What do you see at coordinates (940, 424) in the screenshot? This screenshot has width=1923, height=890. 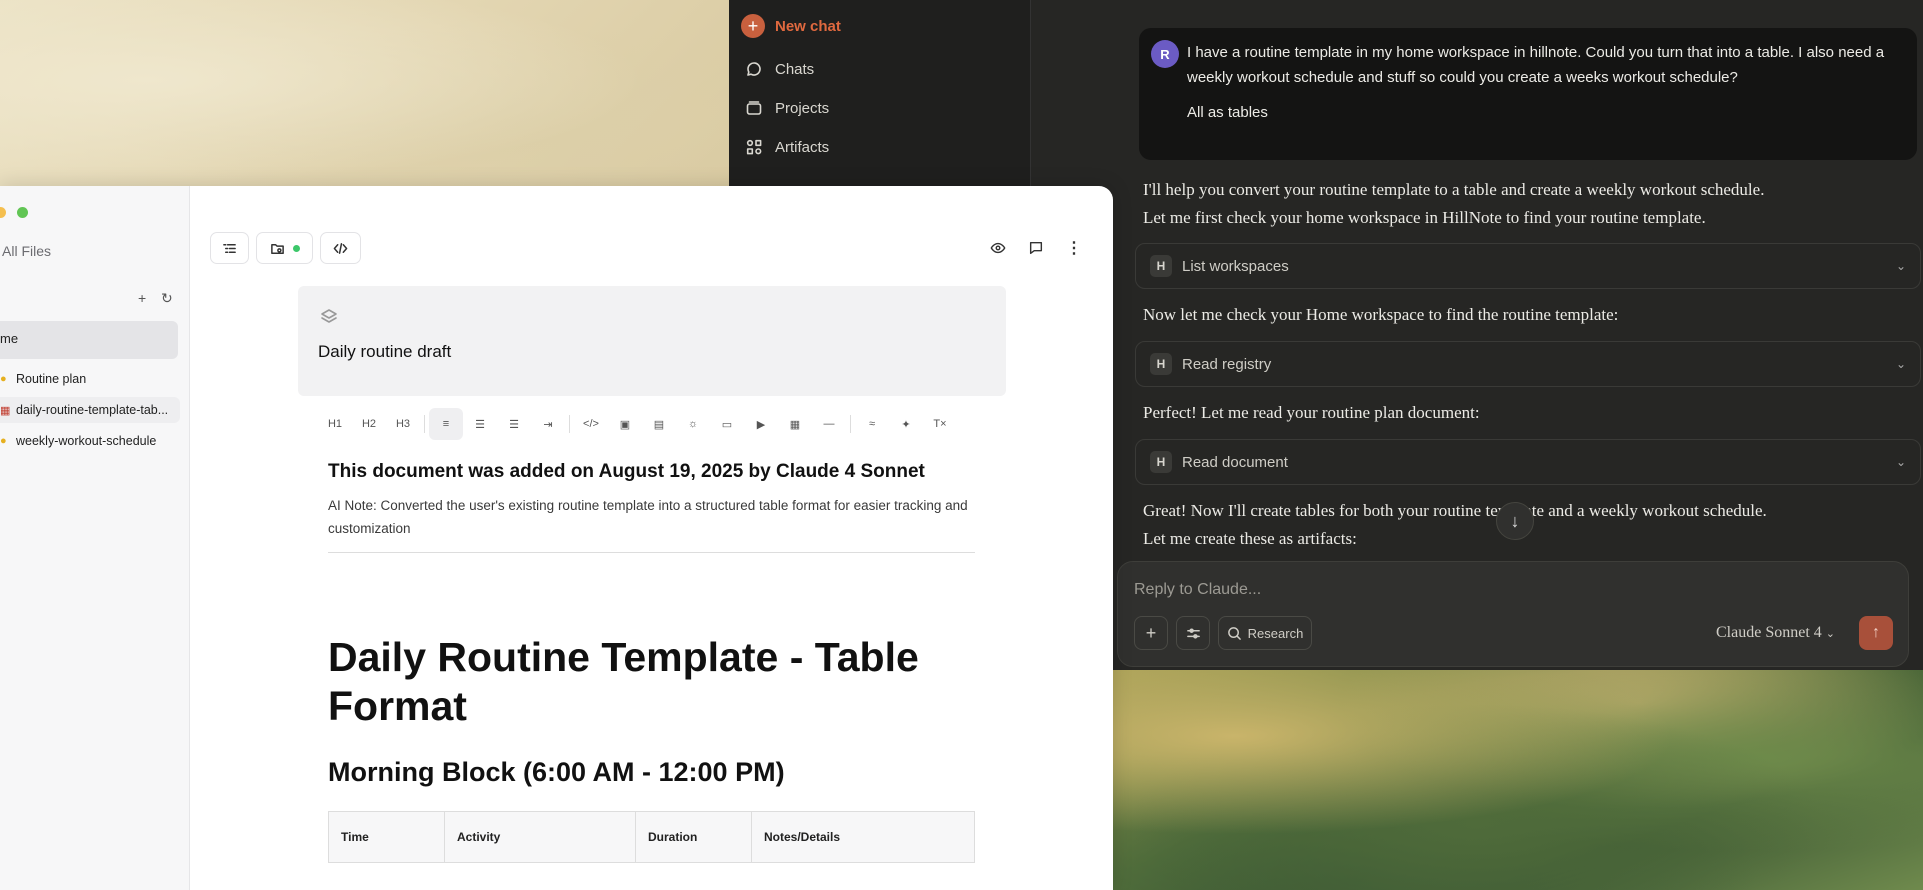 I see `clear-format-button: T×` at bounding box center [940, 424].